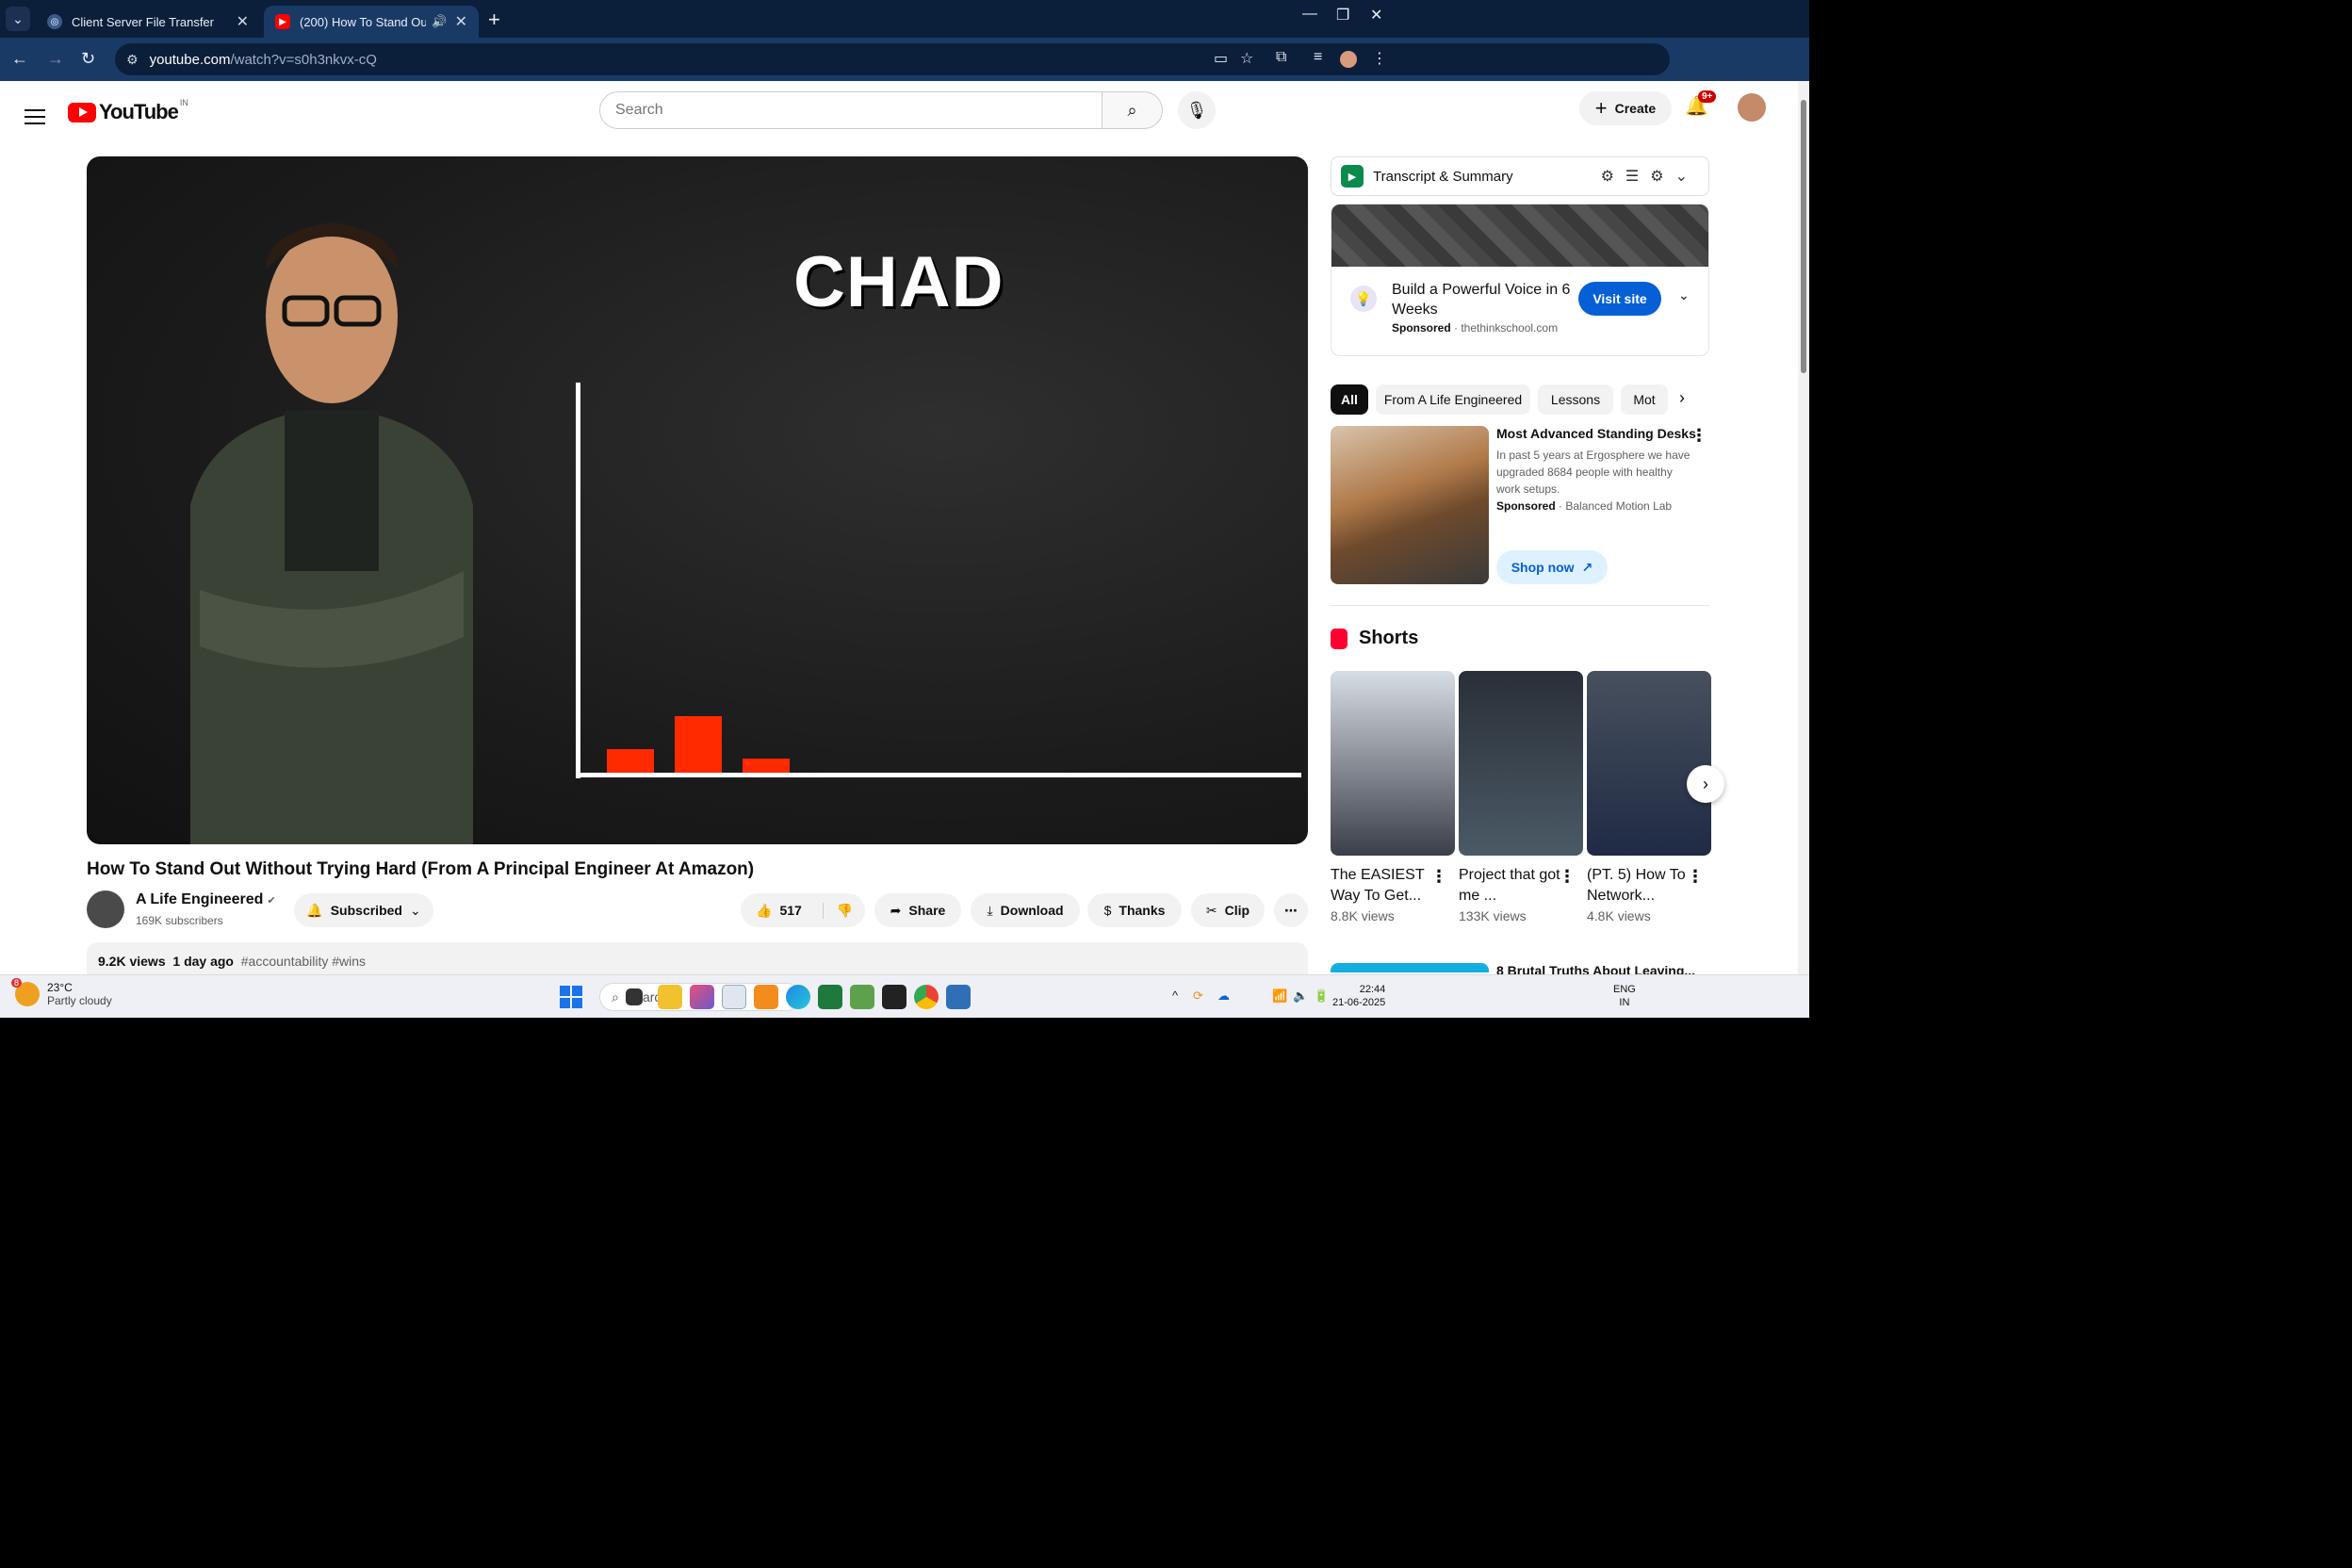 Image resolution: width=2352 pixels, height=1568 pixels. I want to click on profile-avatar, so click(1348, 59).